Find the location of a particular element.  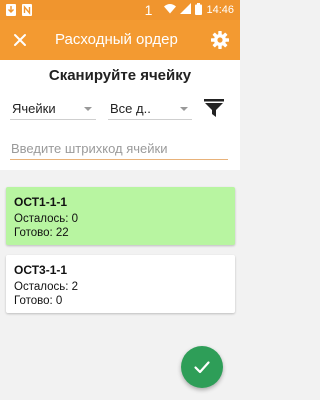

cell-remaining: Осталось: 2 is located at coordinates (46, 287).